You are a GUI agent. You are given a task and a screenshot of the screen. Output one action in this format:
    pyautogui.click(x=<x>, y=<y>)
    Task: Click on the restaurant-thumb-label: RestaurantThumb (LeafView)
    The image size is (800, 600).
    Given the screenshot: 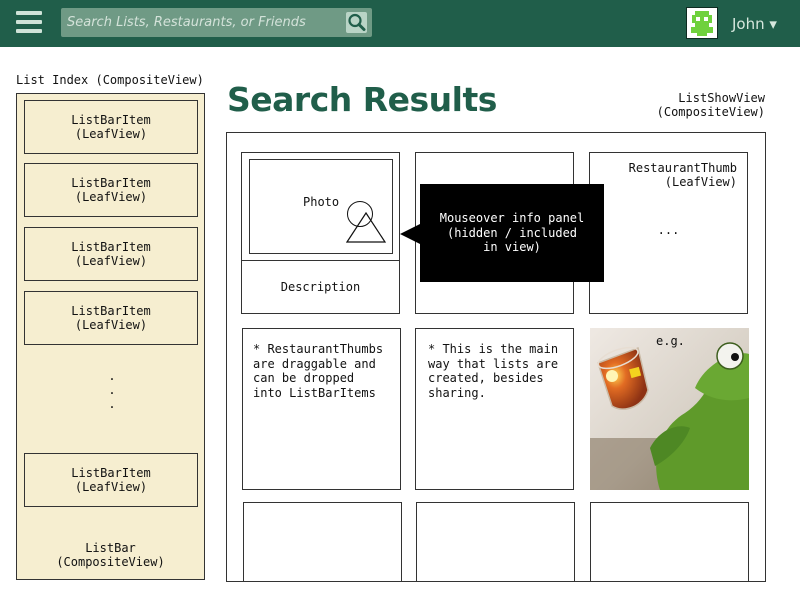 What is the action you would take?
    pyautogui.click(x=682, y=175)
    